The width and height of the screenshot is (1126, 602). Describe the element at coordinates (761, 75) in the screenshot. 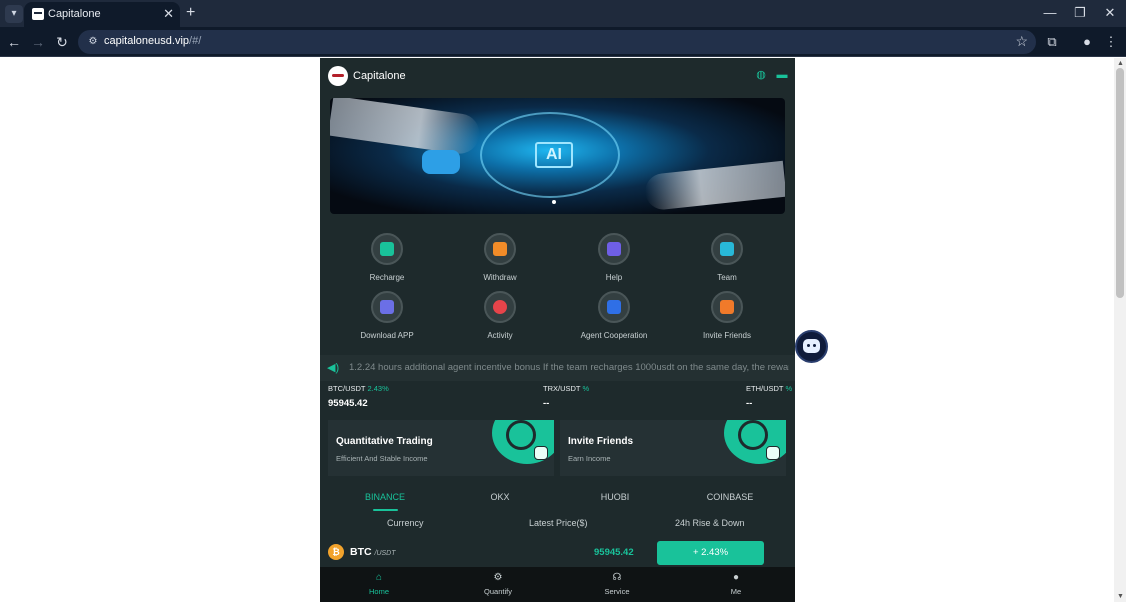

I see `globe-icon: ◍` at that location.